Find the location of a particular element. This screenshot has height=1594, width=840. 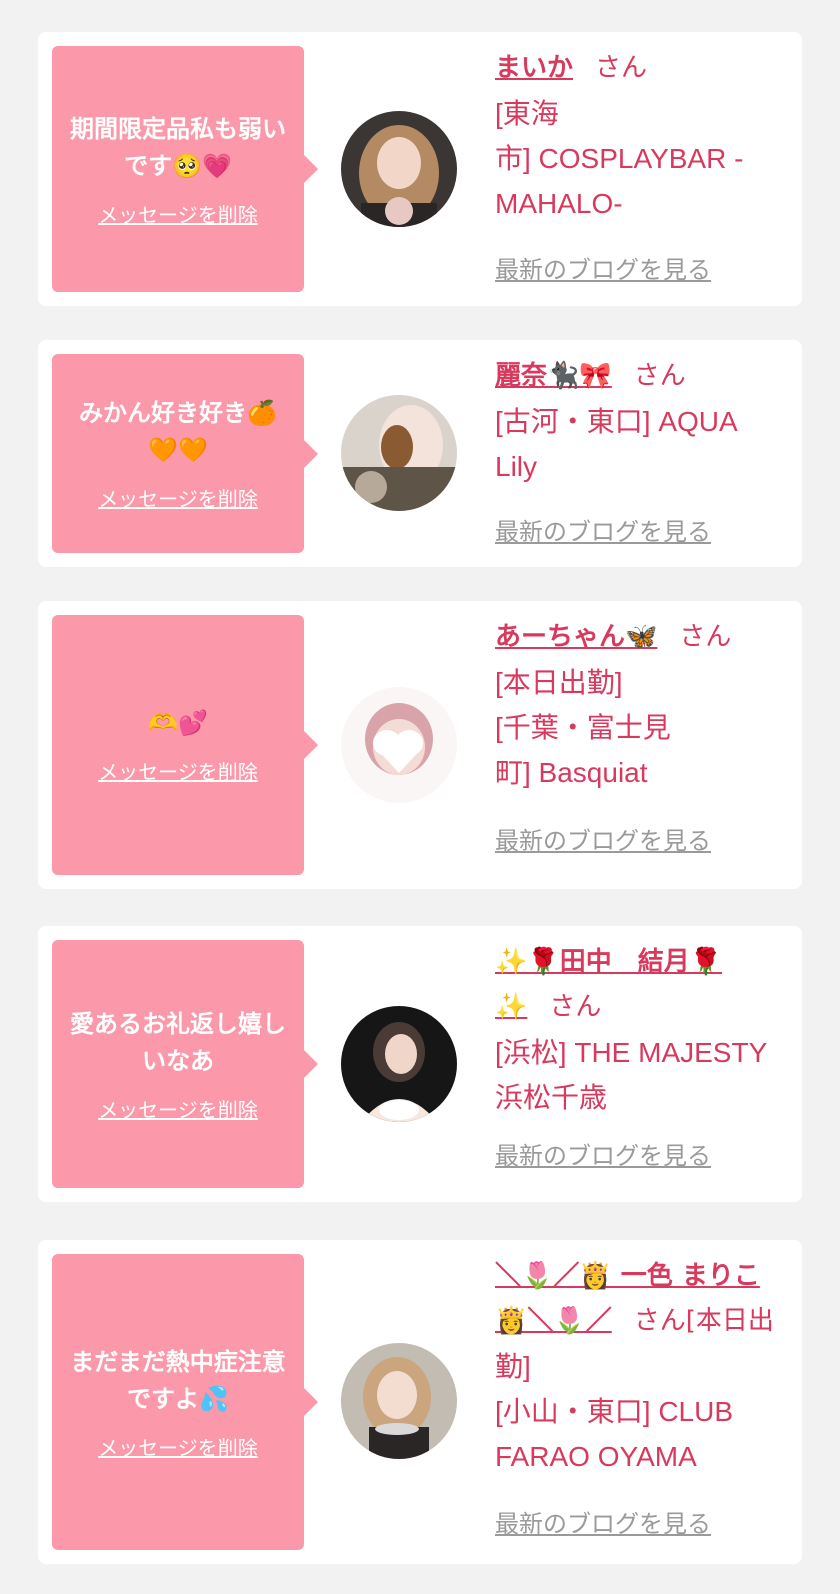

message-bubble: 🫶💕 メッセージを削除 is located at coordinates (185, 745).